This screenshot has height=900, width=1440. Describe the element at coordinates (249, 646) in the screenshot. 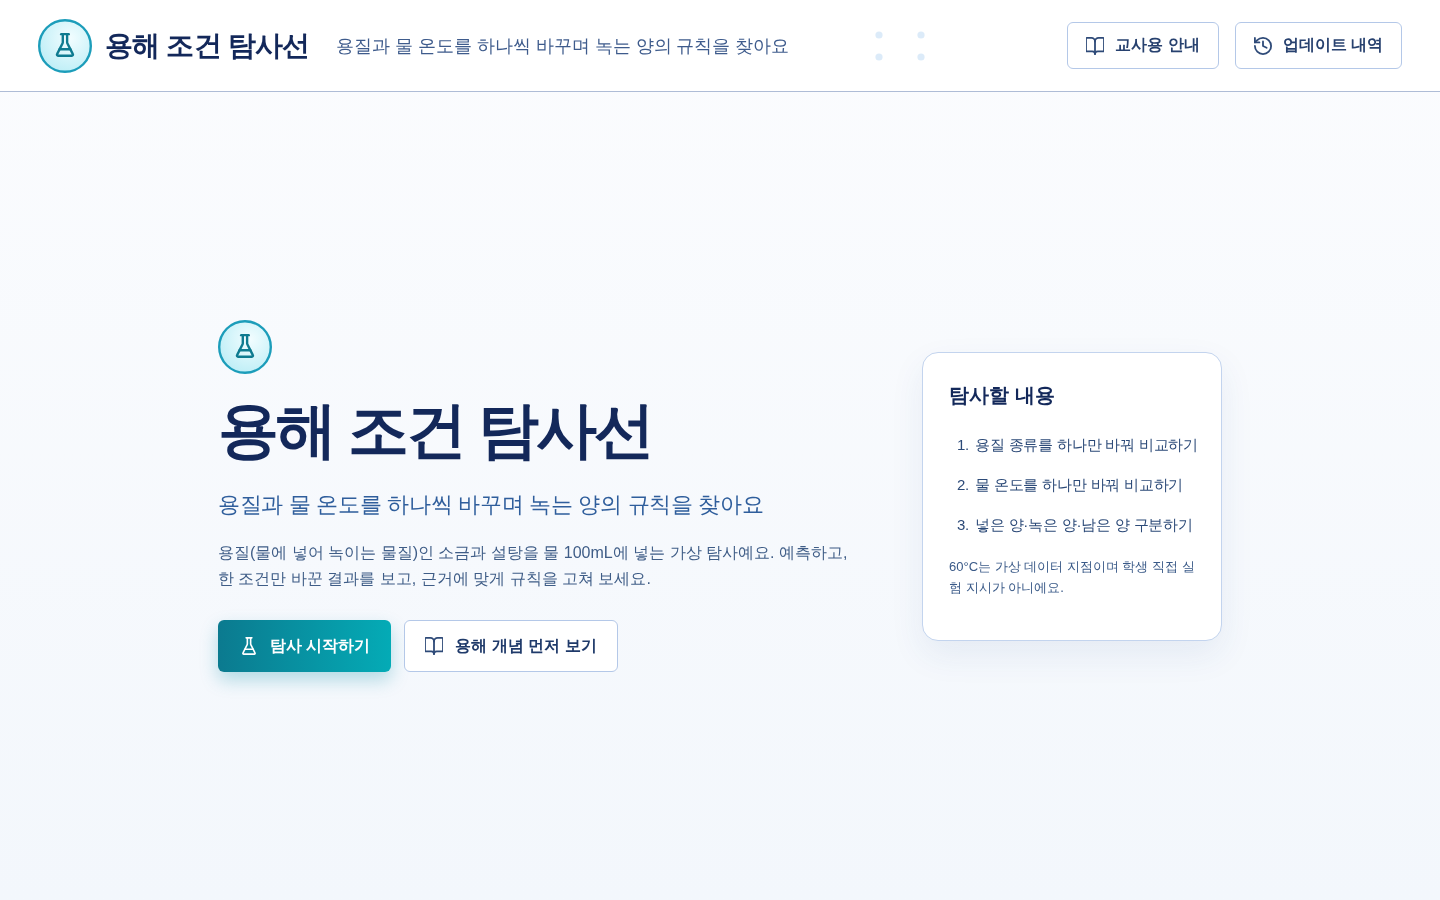

I see `flask-icon` at that location.